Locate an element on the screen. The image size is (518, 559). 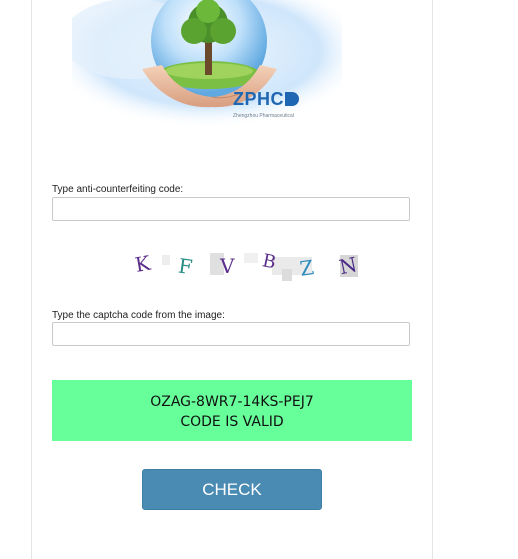
result-banner: OZAG-8WR7-14KS-PEJ7 CODE IS VALID is located at coordinates (232, 410).